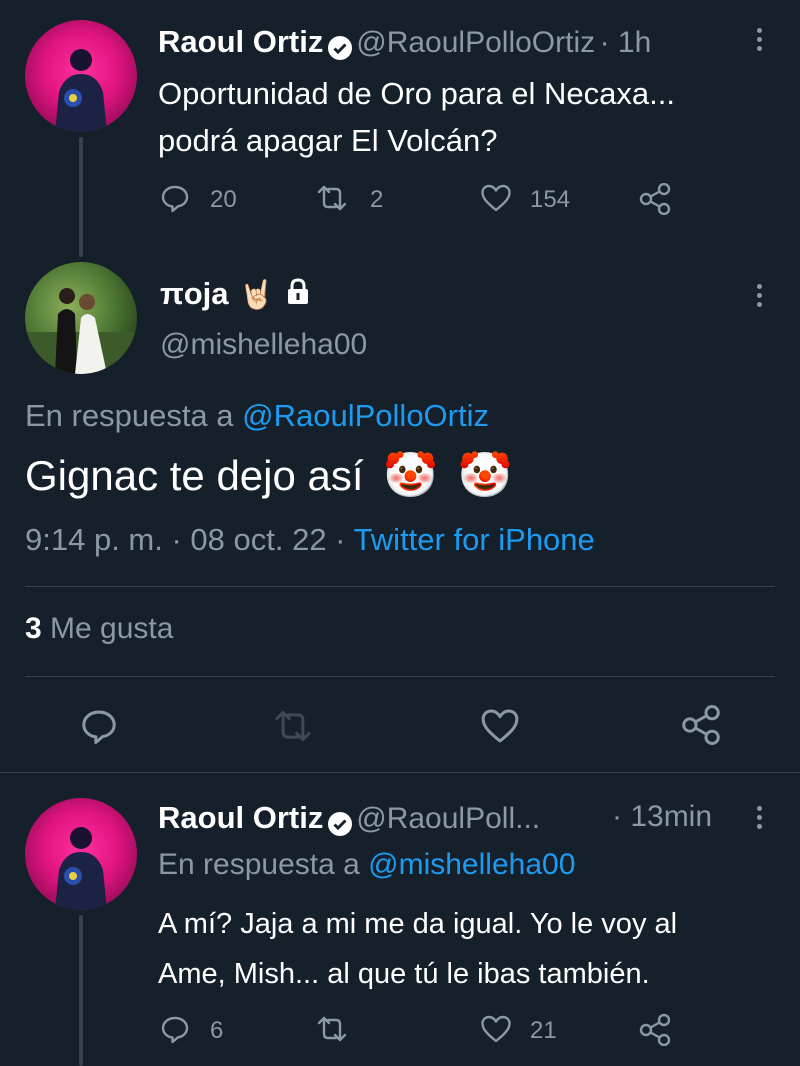 This screenshot has width=800, height=1066. What do you see at coordinates (112, 628) in the screenshot?
I see `likes-label: Me gusta` at bounding box center [112, 628].